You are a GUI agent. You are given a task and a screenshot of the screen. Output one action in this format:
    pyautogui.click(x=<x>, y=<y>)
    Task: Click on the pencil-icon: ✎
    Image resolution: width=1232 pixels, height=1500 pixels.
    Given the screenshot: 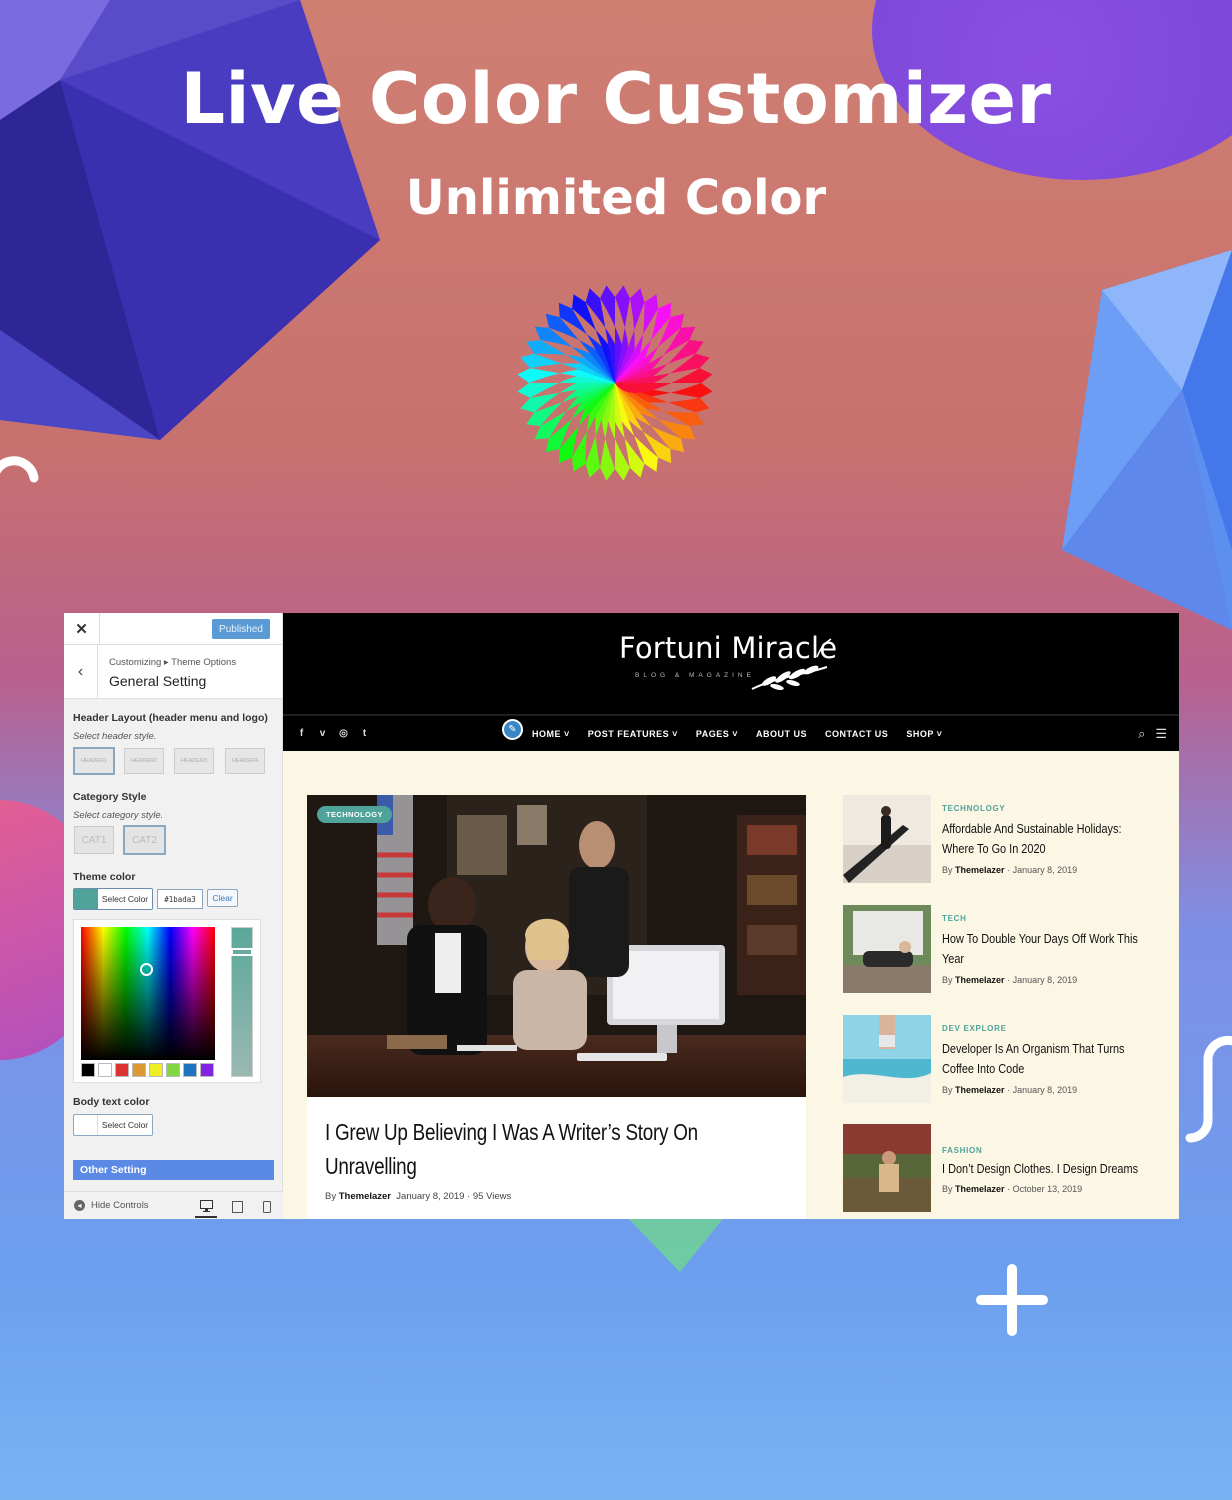 What is the action you would take?
    pyautogui.click(x=512, y=729)
    